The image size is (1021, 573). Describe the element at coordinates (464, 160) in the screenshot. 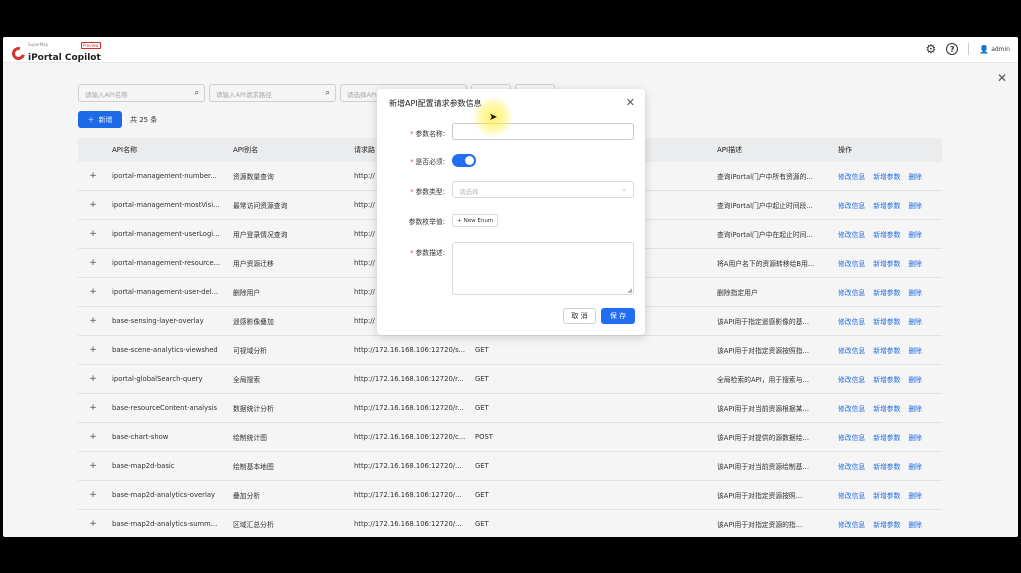

I see `required-toggle` at that location.